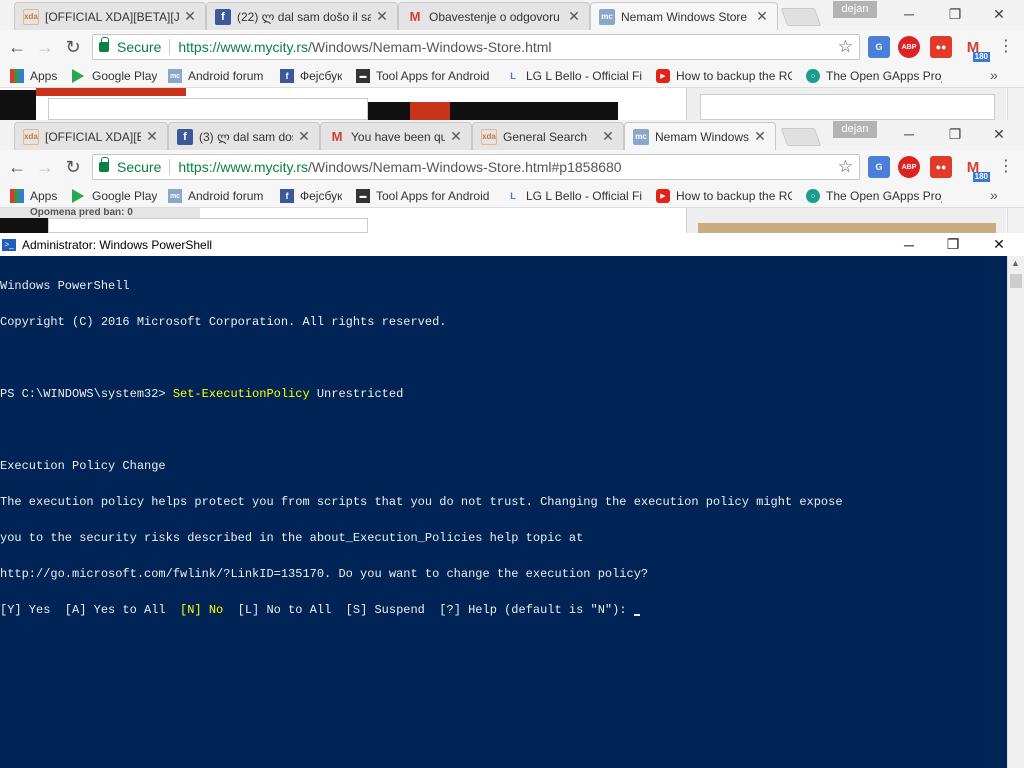 This screenshot has width=1024, height=768. I want to click on warning-count-text: Opomena pred ban: 0, so click(100, 213).